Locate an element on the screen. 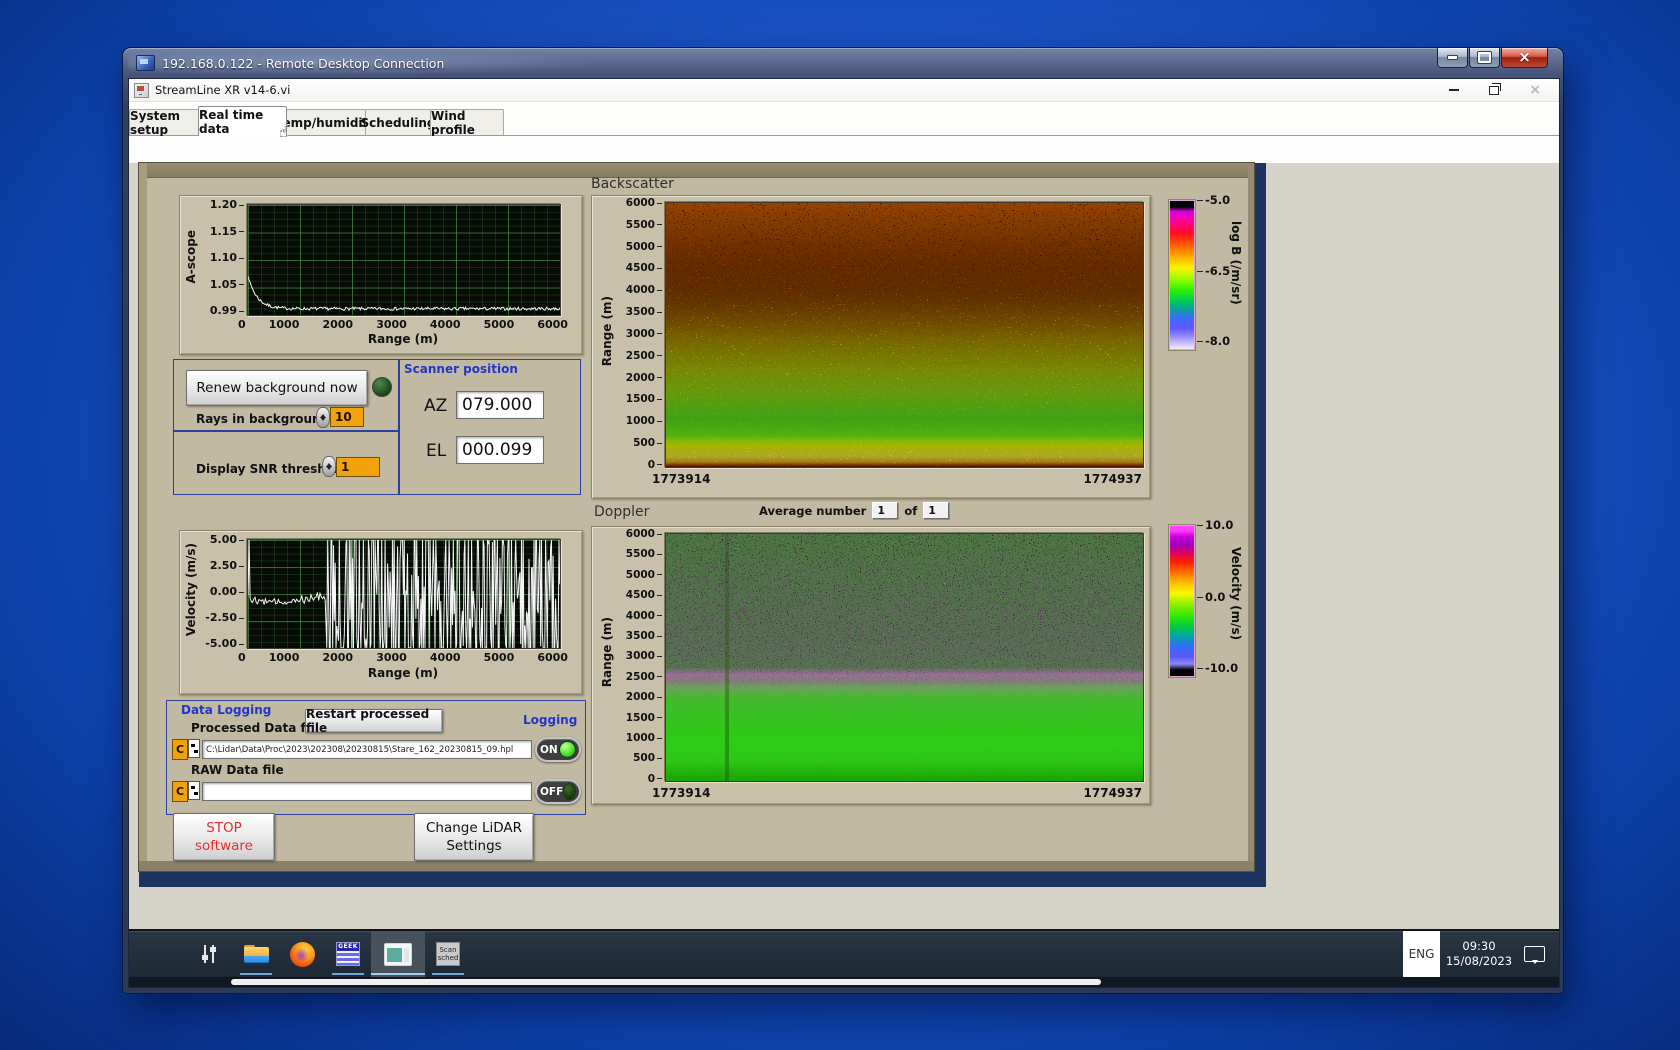 The height and width of the screenshot is (1050, 1680). rdp-maximize-button is located at coordinates (1484, 58).